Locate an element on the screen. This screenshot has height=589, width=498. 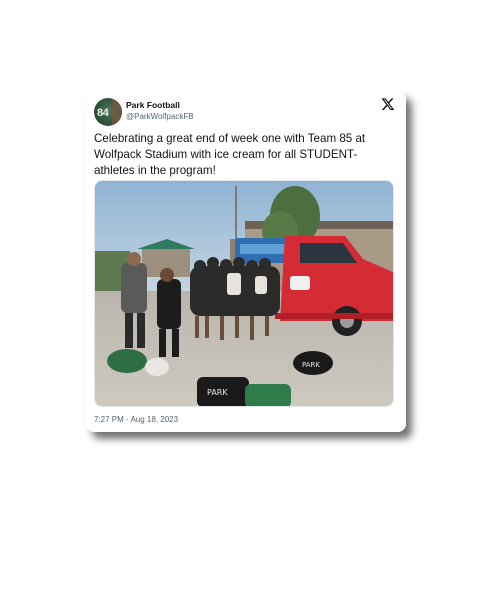
avatar-stripe is located at coordinates (117, 112).